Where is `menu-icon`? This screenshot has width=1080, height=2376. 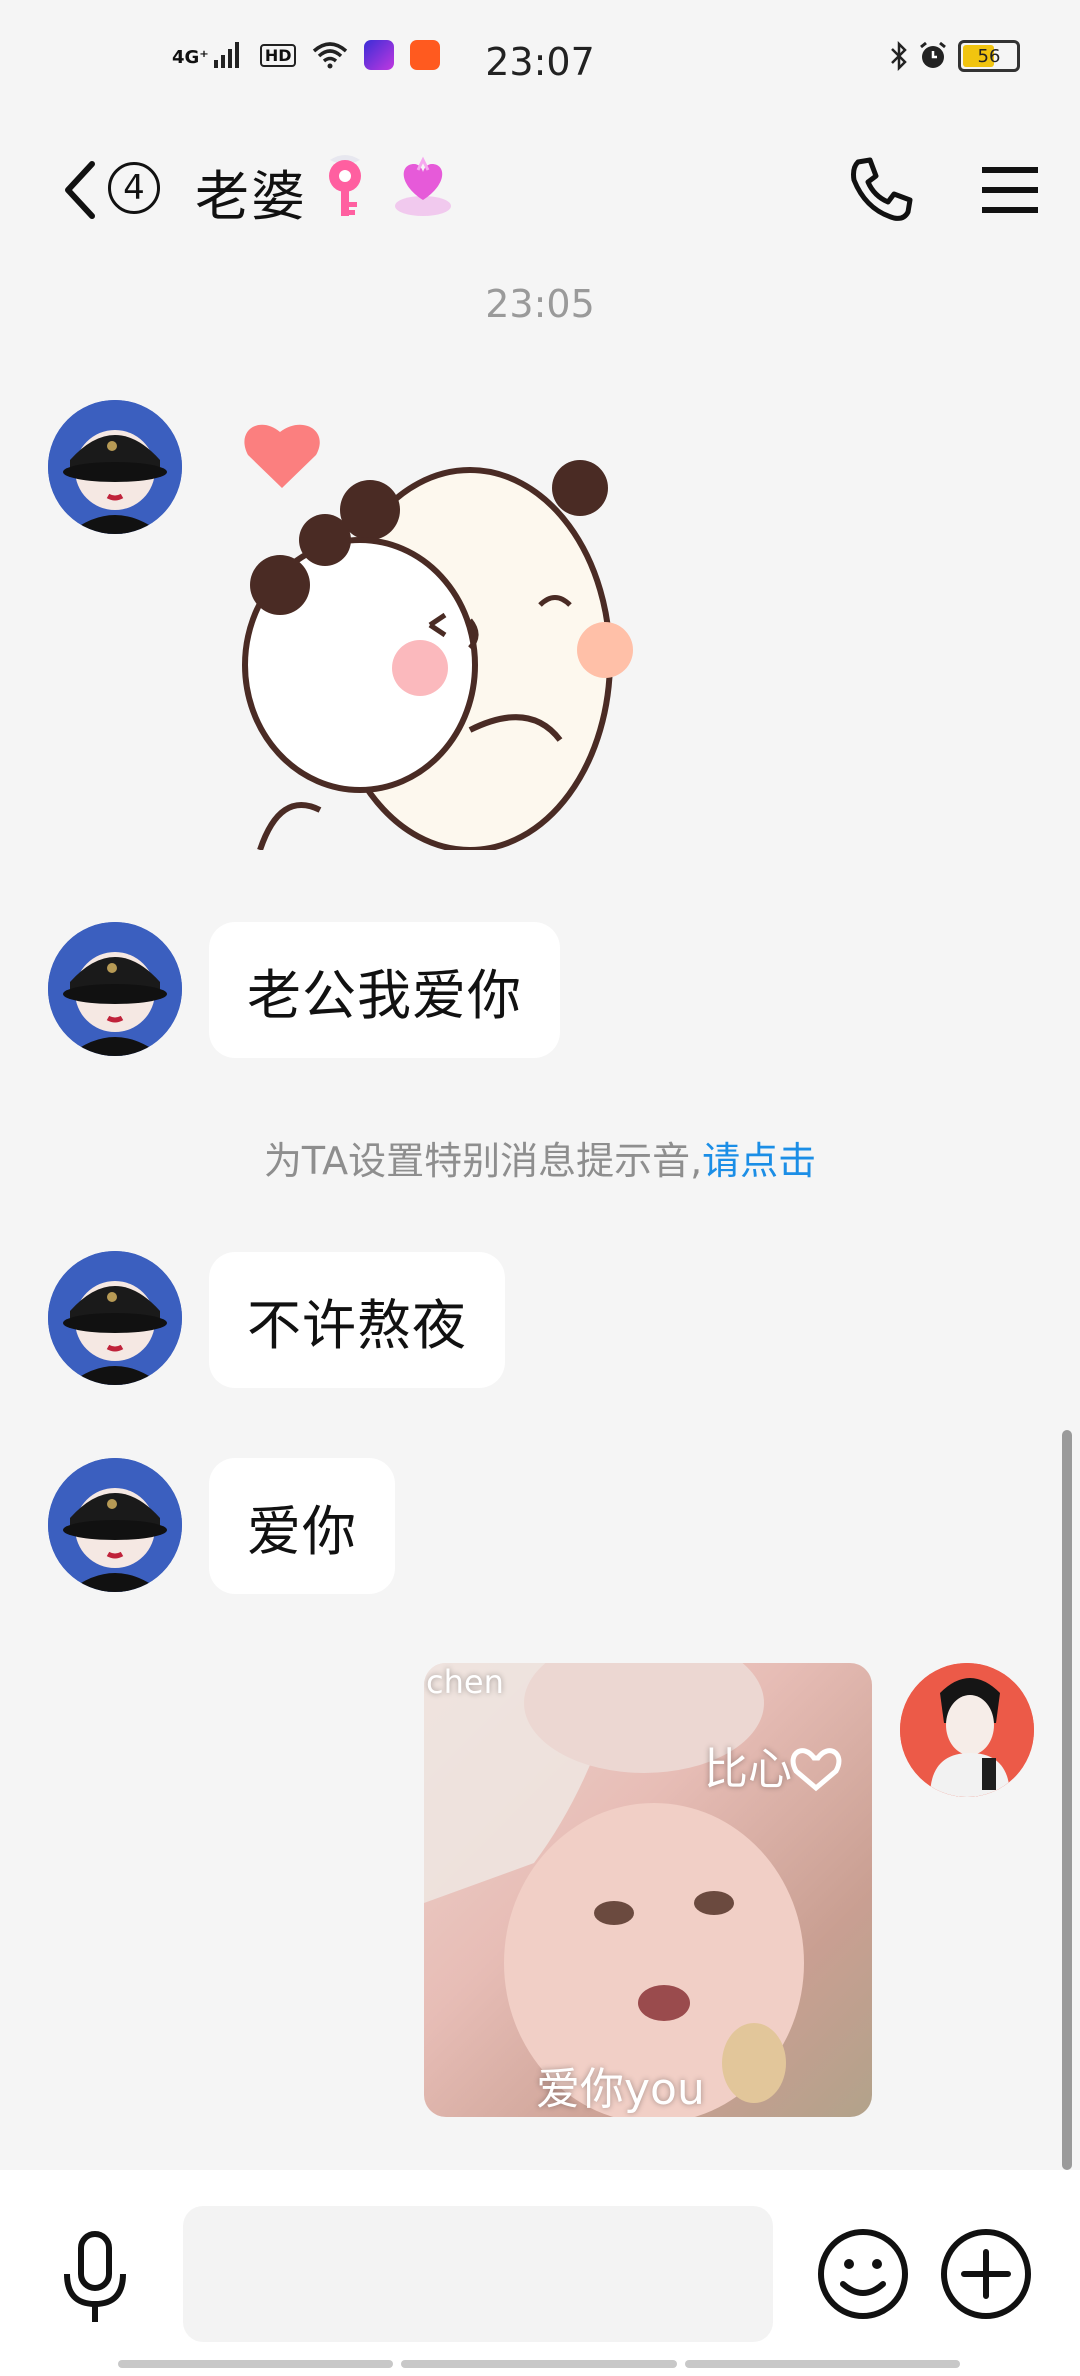 menu-icon is located at coordinates (1010, 190).